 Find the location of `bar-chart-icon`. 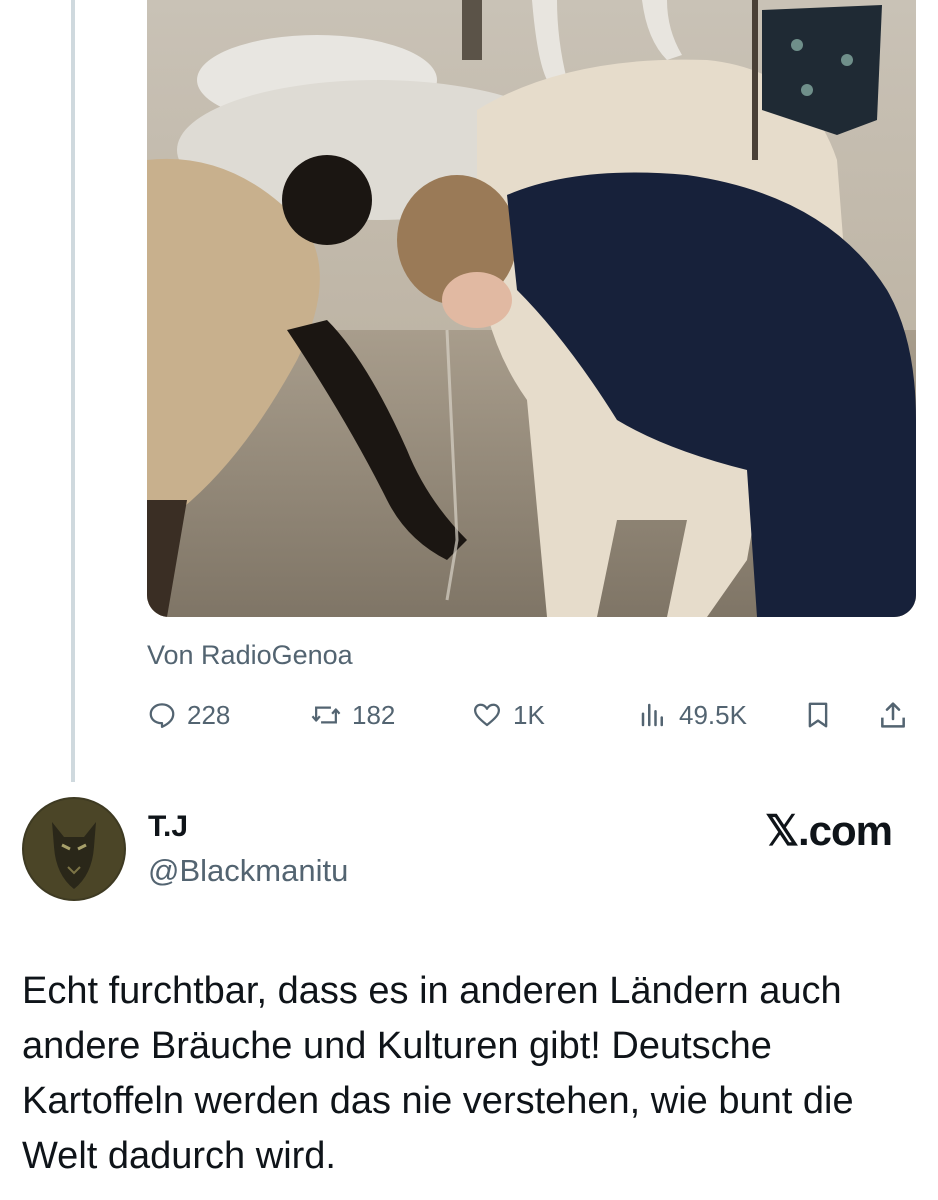

bar-chart-icon is located at coordinates (652, 715).